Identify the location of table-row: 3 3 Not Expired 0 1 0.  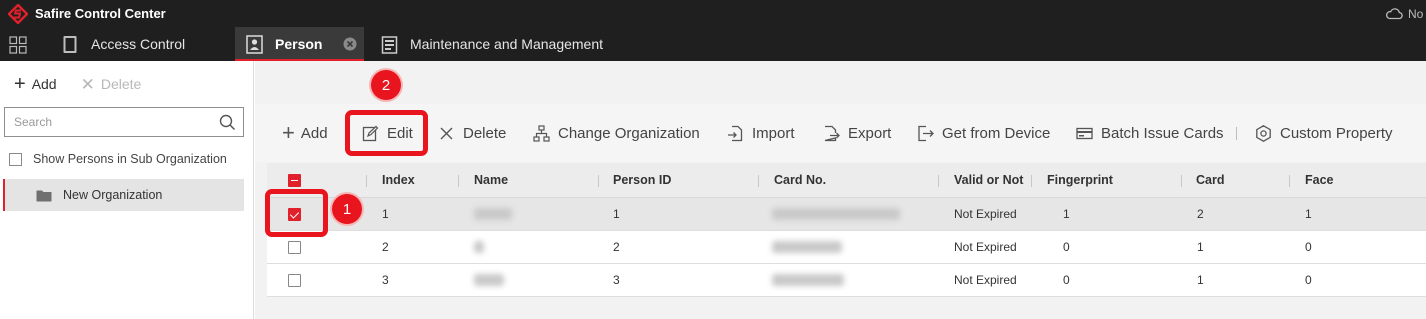
(846, 280).